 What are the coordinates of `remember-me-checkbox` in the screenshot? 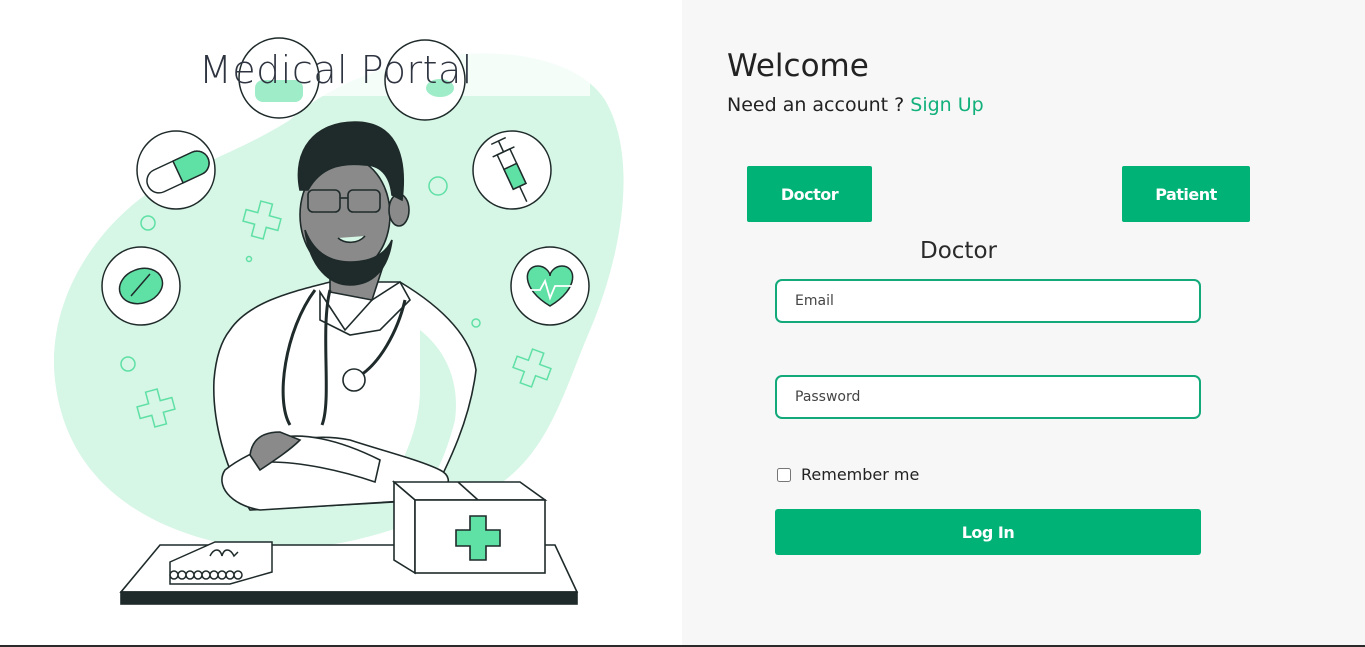 It's located at (784, 474).